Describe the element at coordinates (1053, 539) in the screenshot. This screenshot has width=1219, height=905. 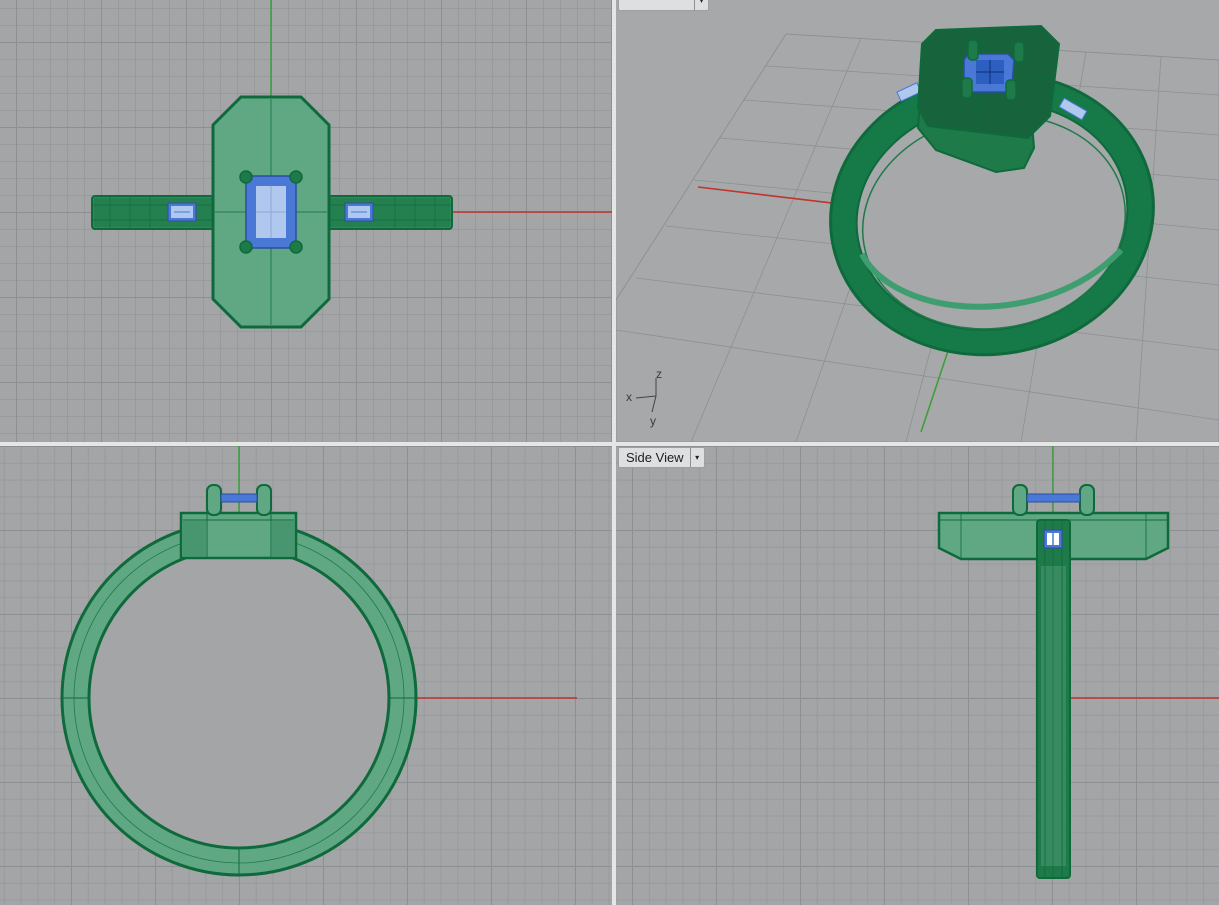
I see `side-stone-side` at that location.